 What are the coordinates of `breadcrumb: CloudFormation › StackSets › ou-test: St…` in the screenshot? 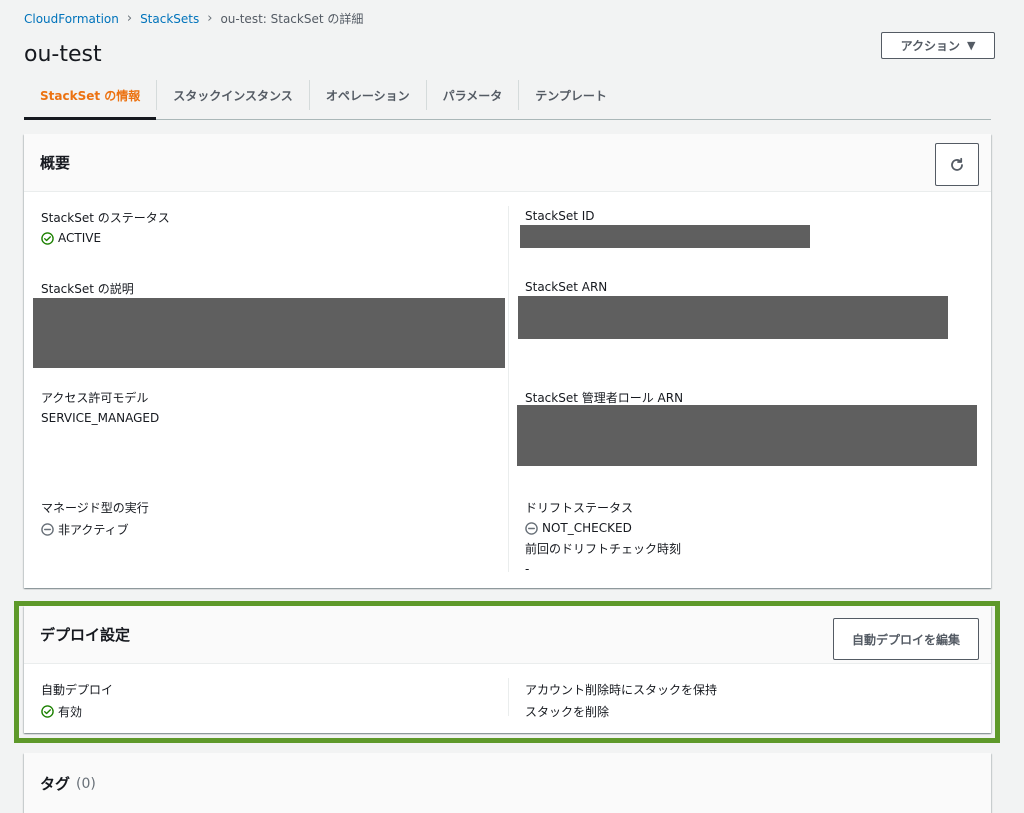 It's located at (193, 18).